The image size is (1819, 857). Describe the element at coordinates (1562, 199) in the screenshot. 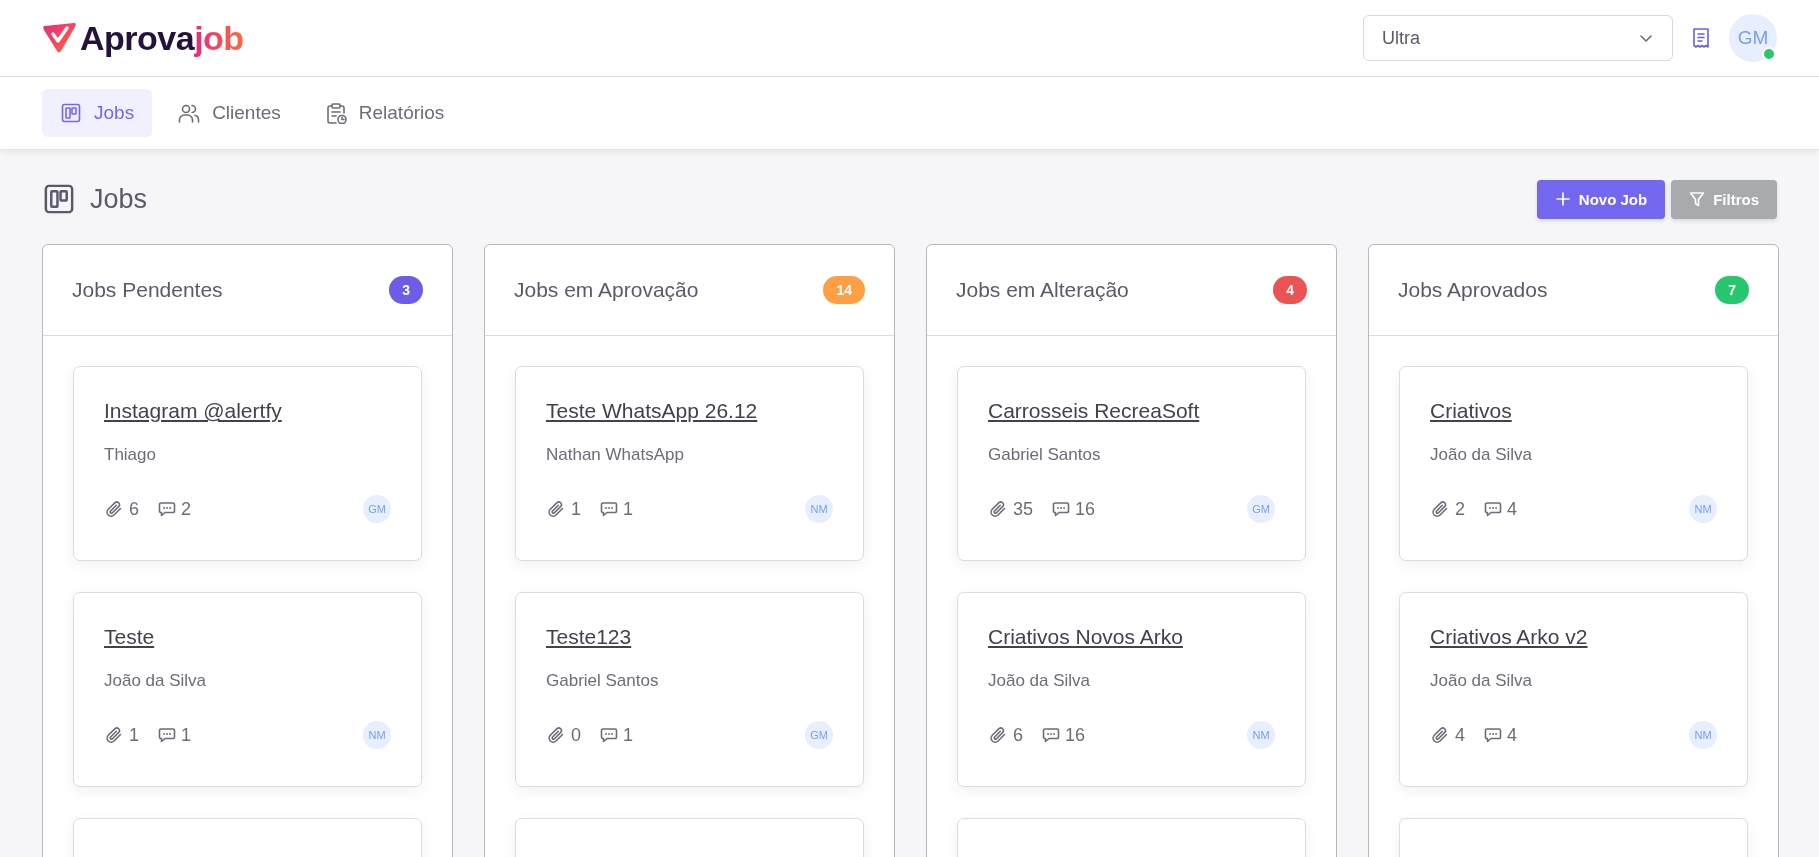

I see `plus-icon` at that location.